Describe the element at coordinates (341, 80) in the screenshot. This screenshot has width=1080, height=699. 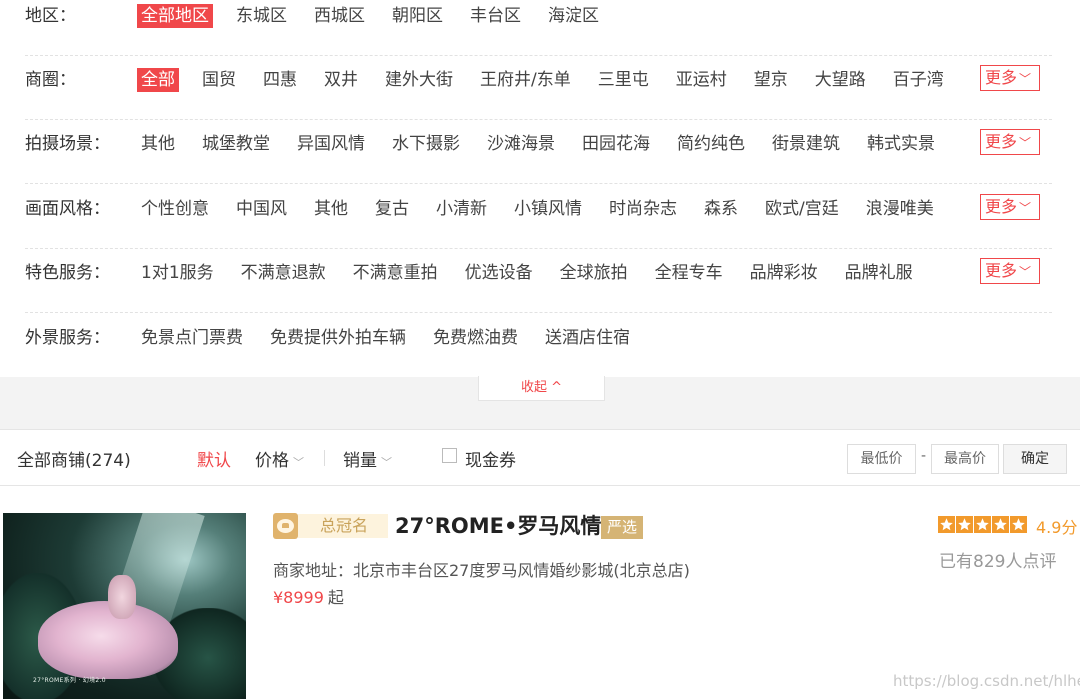
I see `filter-option: 双井` at that location.